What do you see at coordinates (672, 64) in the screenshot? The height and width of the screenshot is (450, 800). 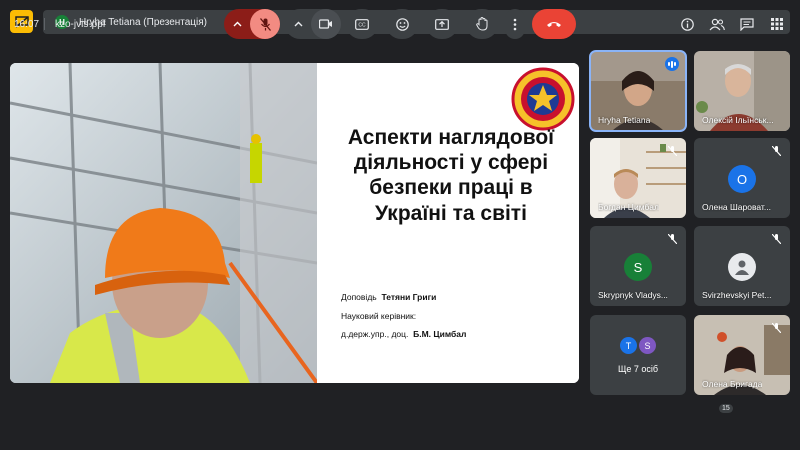 I see `speaking-indicator-icon` at bounding box center [672, 64].